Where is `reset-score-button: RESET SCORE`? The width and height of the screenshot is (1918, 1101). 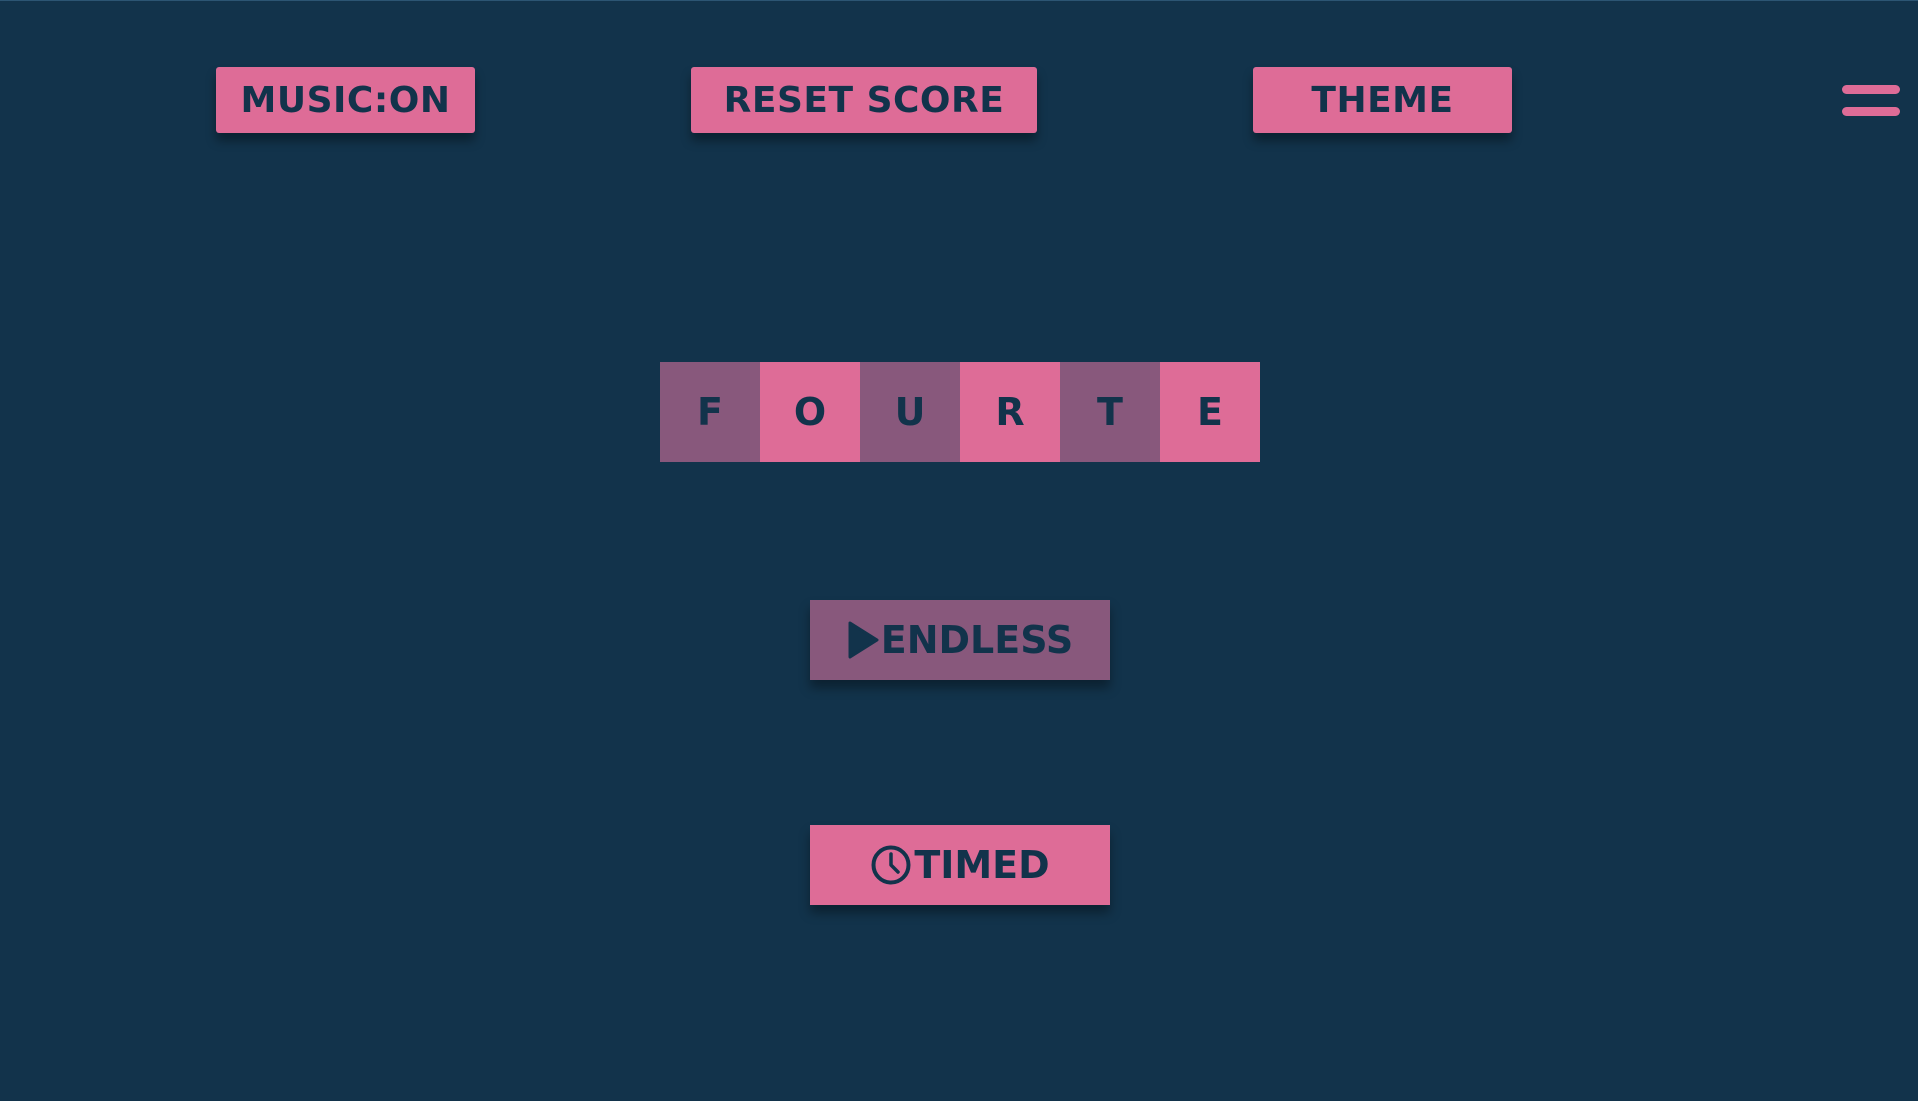 reset-score-button: RESET SCORE is located at coordinates (864, 100).